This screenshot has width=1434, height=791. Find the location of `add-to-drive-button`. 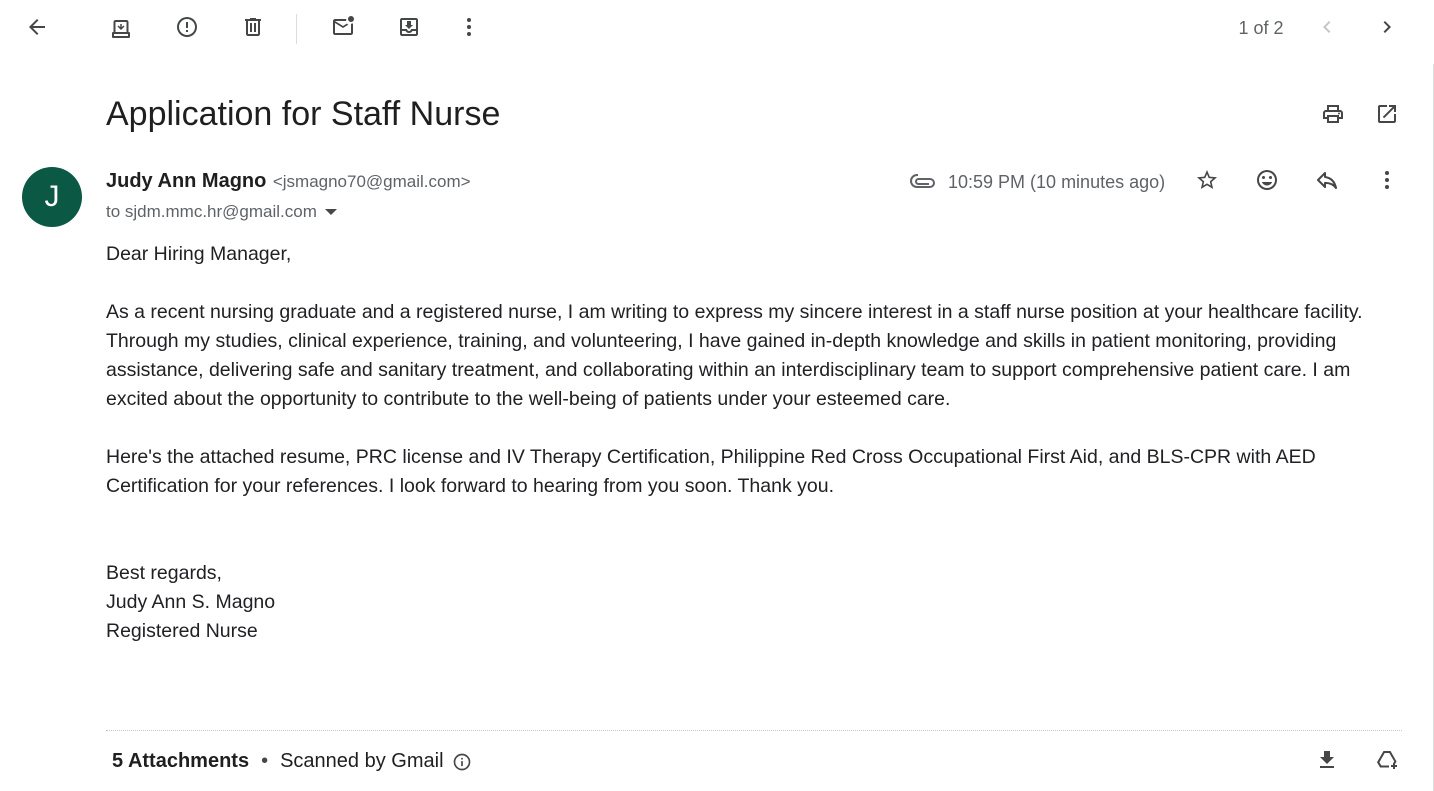

add-to-drive-button is located at coordinates (1387, 762).